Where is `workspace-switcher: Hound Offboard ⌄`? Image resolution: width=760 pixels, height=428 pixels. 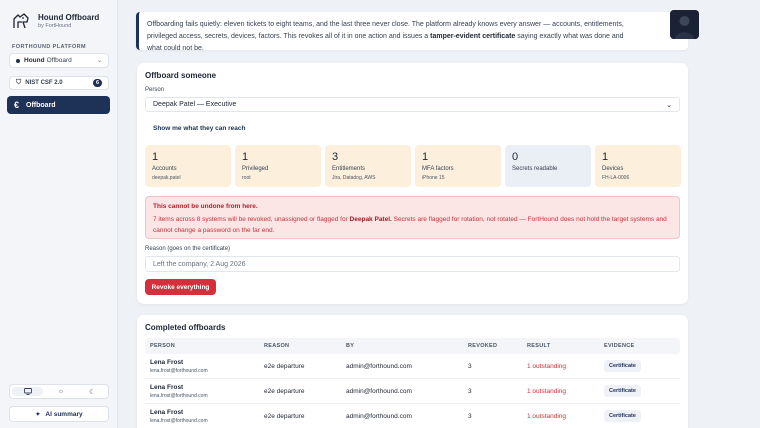
workspace-switcher: Hound Offboard ⌄ is located at coordinates (59, 60).